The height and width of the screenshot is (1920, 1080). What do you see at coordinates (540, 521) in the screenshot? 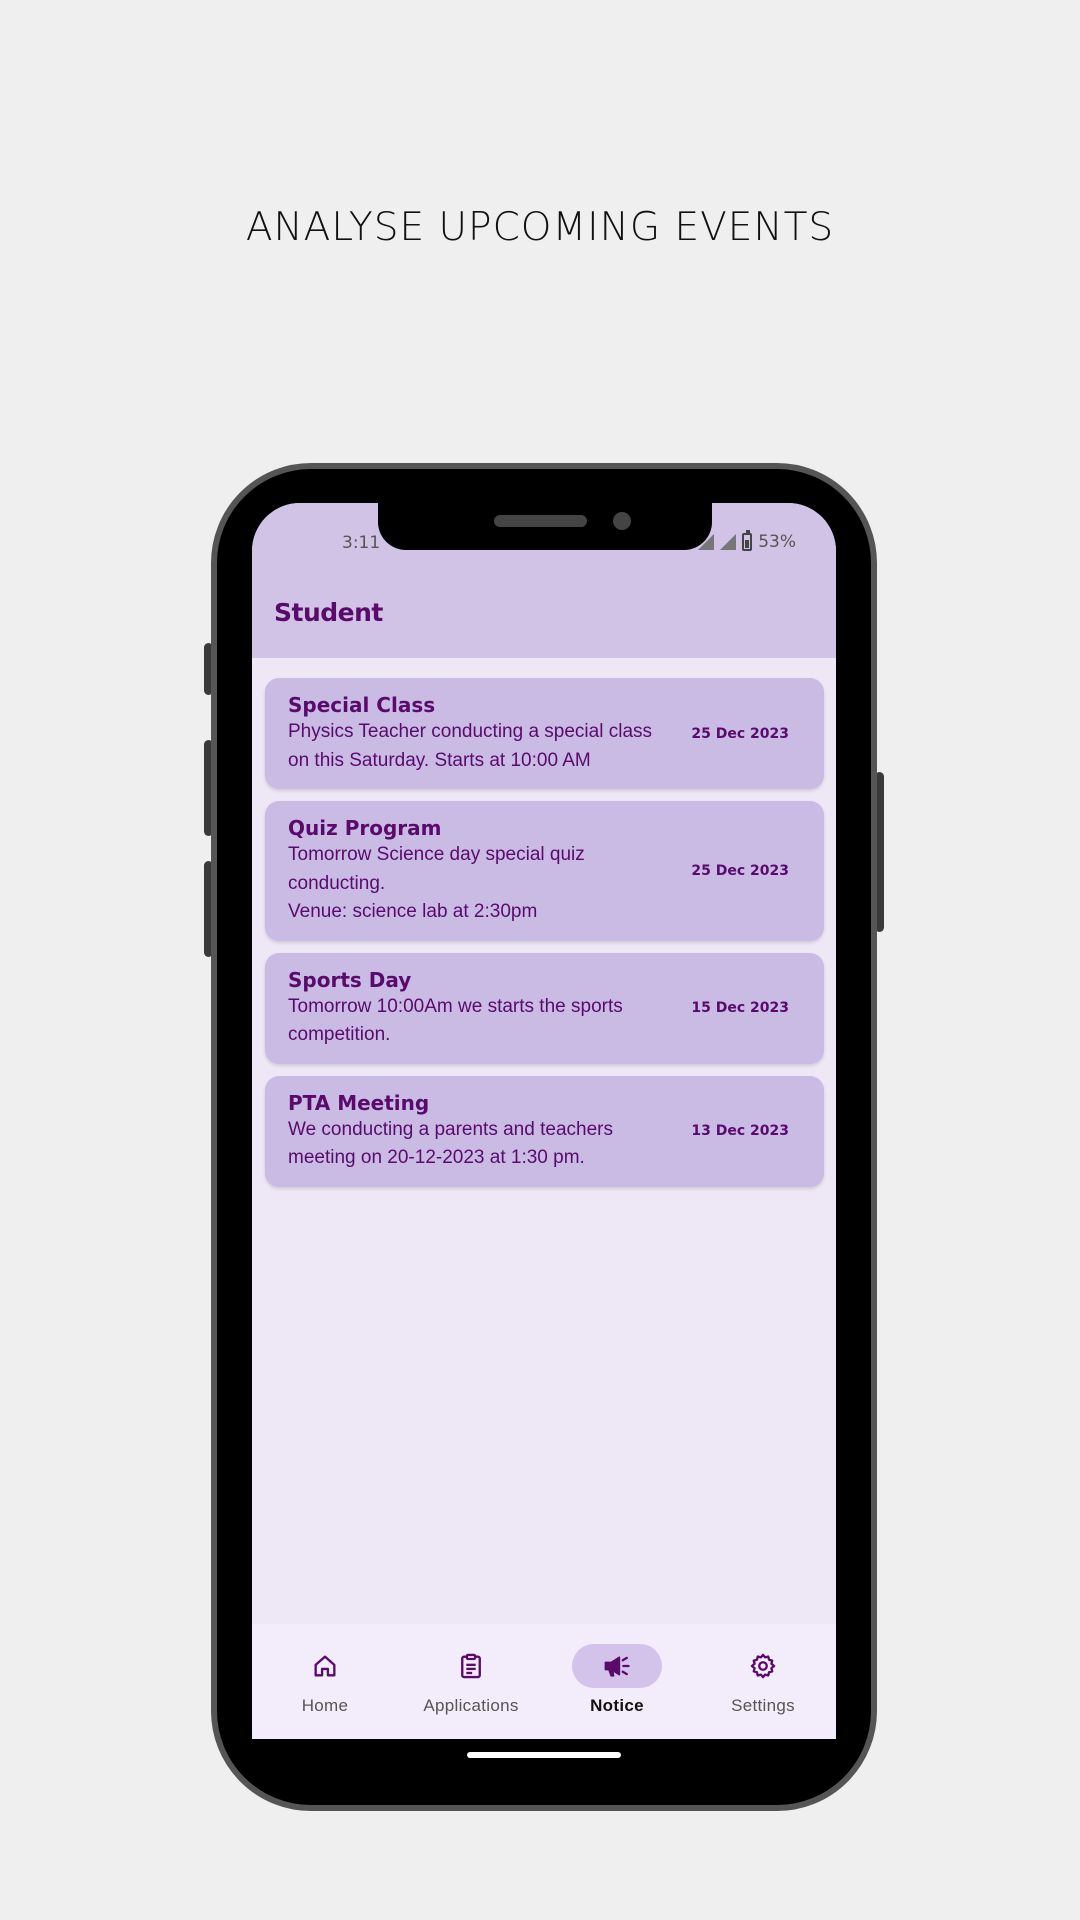
I see `phone-speaker` at bounding box center [540, 521].